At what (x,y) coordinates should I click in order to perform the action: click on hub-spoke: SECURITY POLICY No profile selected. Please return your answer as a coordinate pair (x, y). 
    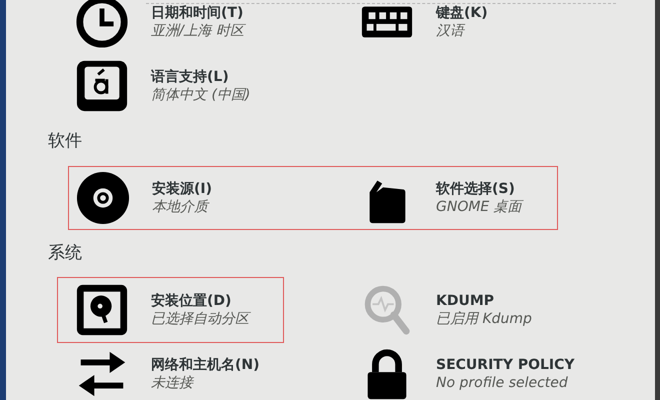
    Looking at the image, I should click on (495, 371).